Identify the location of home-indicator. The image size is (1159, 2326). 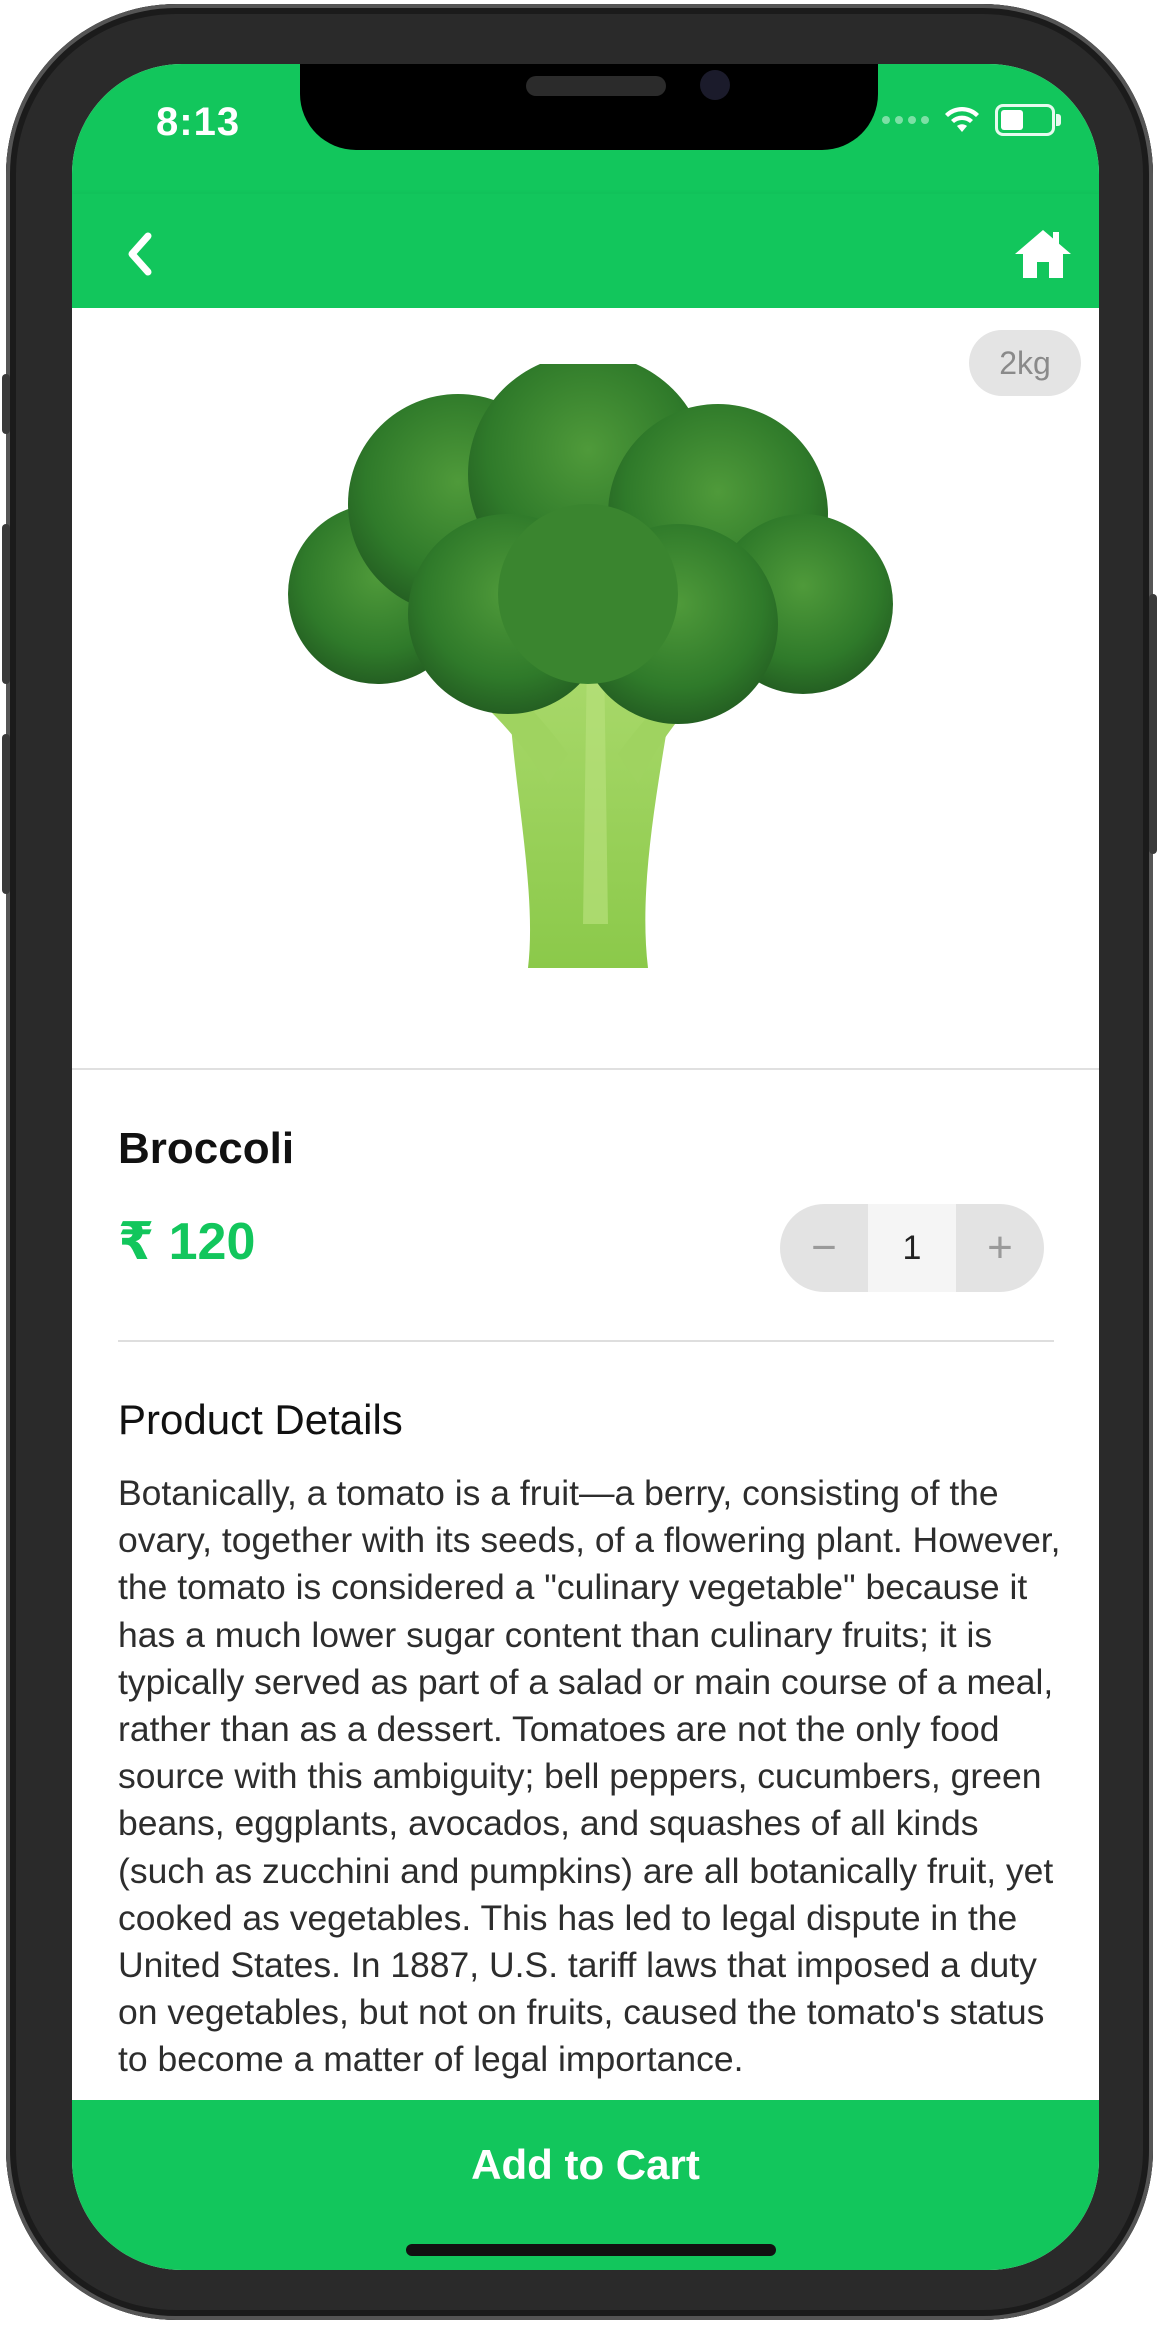
(591, 2250).